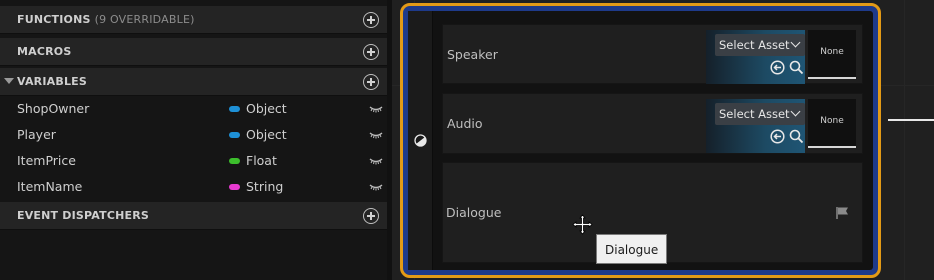 This screenshot has height=280, width=934. What do you see at coordinates (652, 54) in the screenshot?
I see `speaker-property-row: Speaker Select Asset None` at bounding box center [652, 54].